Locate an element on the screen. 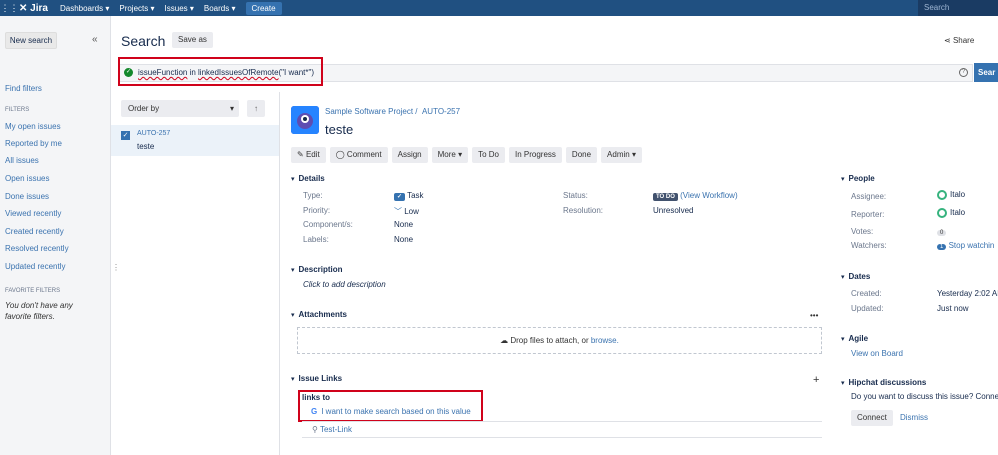  assignee-label: Assignee: is located at coordinates (869, 196).